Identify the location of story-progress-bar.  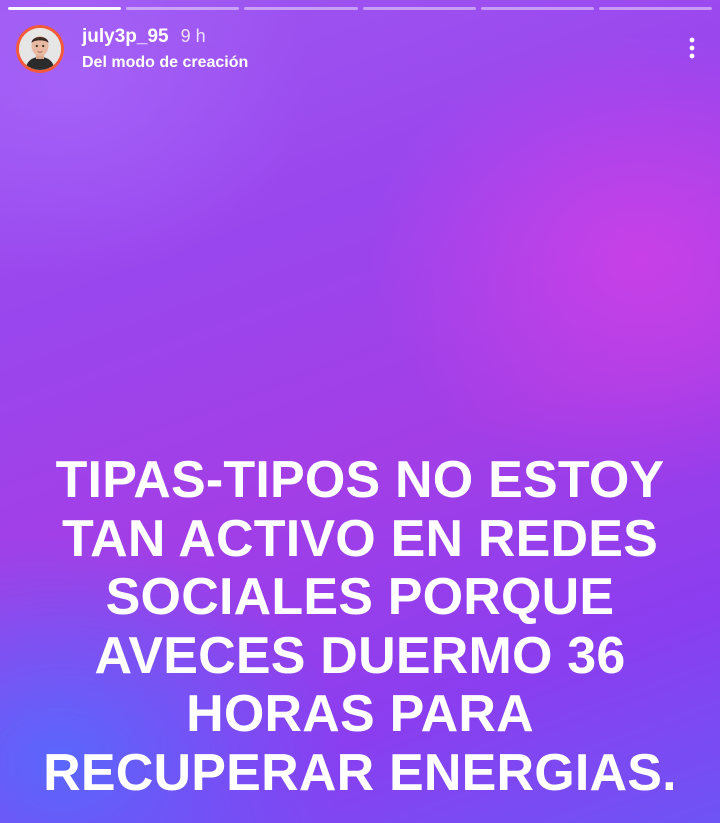
(360, 8).